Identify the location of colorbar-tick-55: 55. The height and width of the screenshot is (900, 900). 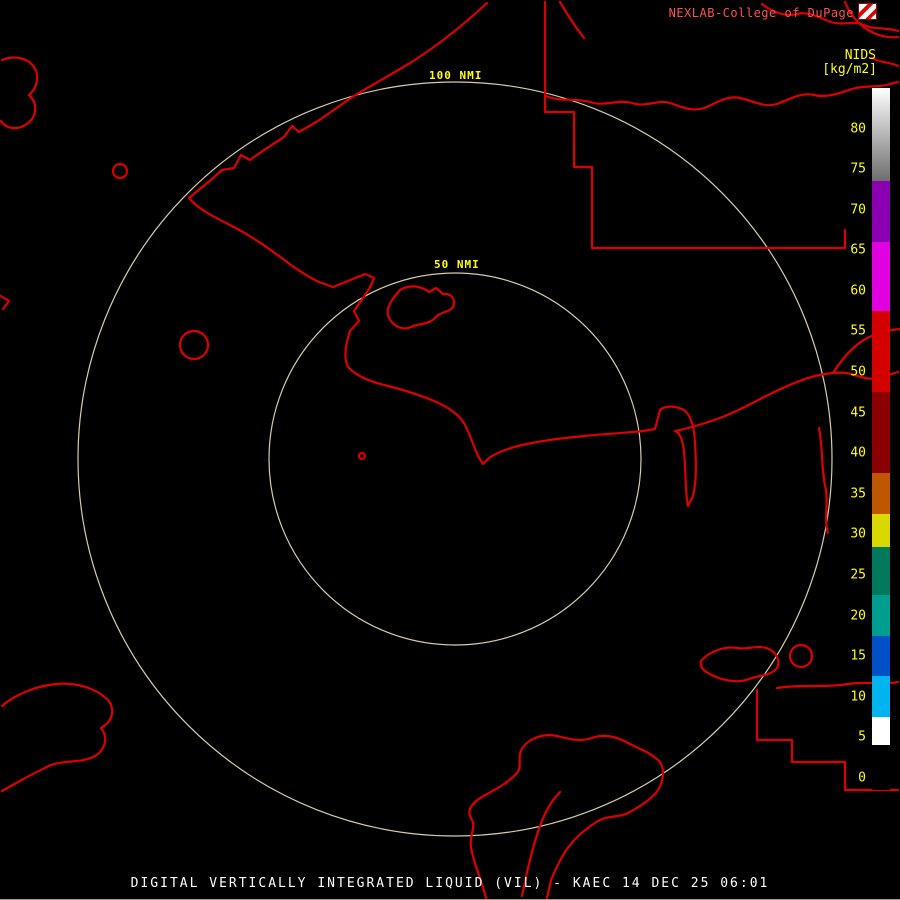
(858, 331).